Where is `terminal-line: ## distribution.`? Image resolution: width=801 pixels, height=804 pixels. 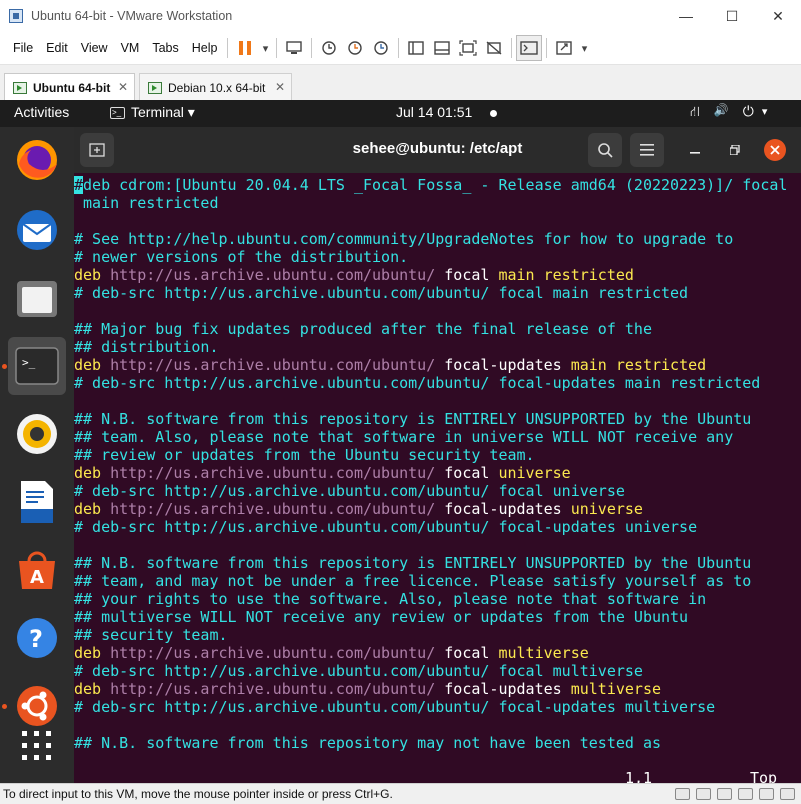
terminal-line: ## distribution. is located at coordinates (146, 347).